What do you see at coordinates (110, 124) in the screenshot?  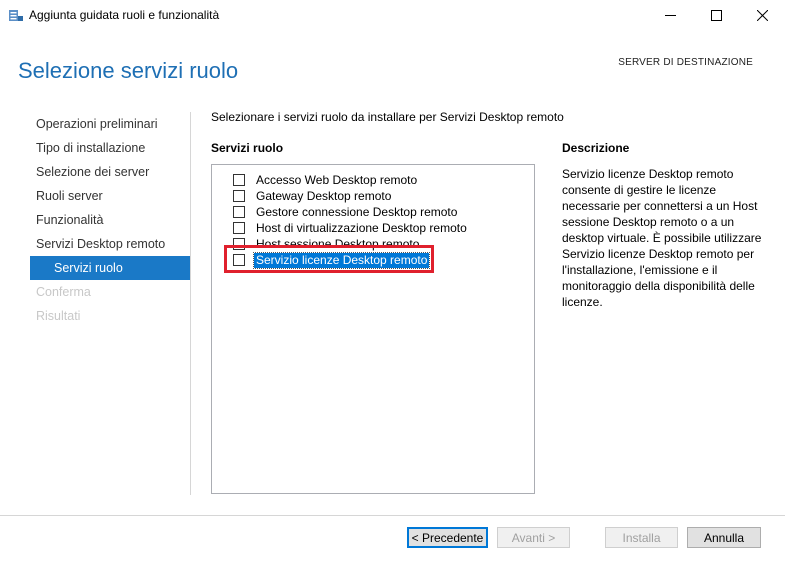 I see `nav-item-operazioni-preliminari: Operazioni preliminari` at bounding box center [110, 124].